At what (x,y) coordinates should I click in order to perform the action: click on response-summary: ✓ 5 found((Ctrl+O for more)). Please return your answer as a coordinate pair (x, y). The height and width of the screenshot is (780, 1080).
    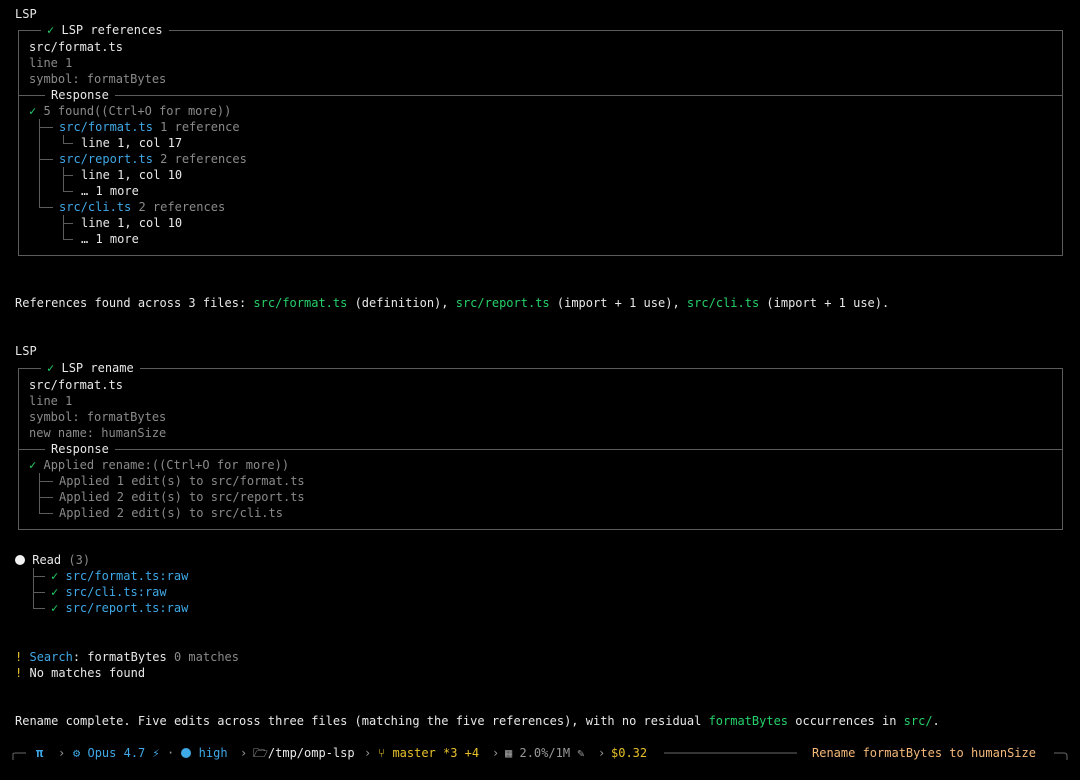
    Looking at the image, I should click on (130, 111).